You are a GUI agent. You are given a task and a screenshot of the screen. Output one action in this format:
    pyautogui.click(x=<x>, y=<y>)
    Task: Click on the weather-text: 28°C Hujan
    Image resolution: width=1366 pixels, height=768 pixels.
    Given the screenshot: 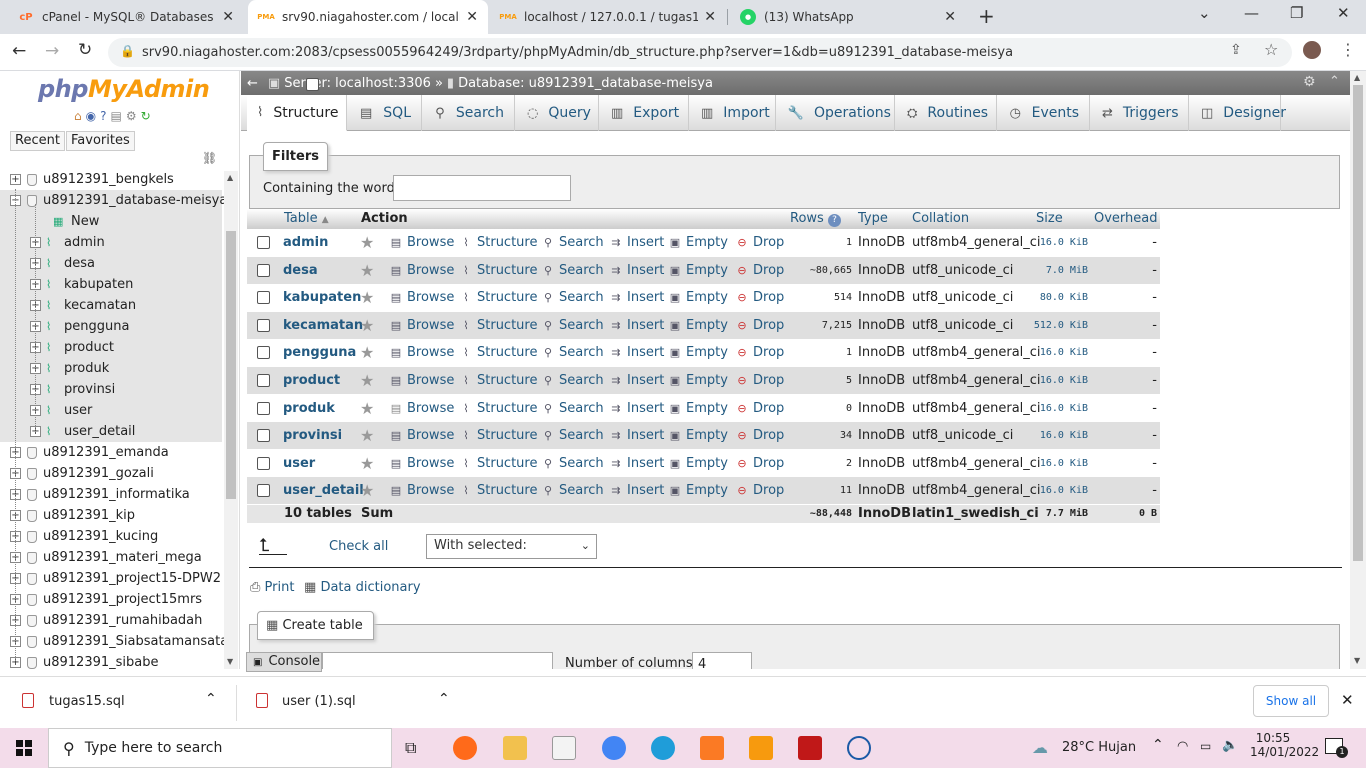 What is the action you would take?
    pyautogui.click(x=1099, y=747)
    